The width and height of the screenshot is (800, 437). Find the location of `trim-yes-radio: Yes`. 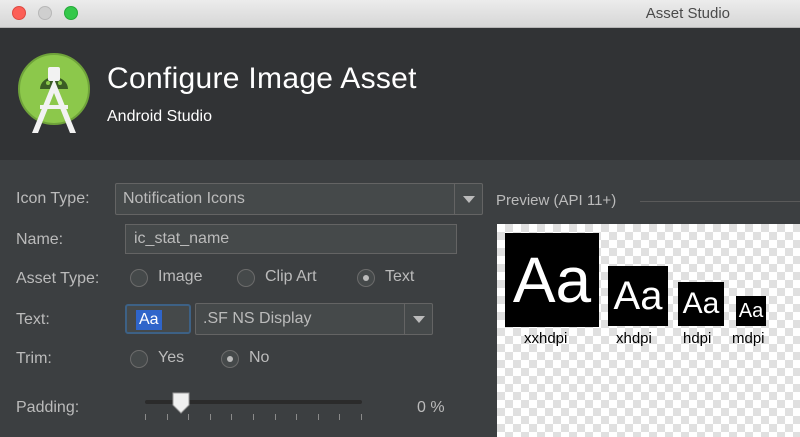

trim-yes-radio: Yes is located at coordinates (165, 359).